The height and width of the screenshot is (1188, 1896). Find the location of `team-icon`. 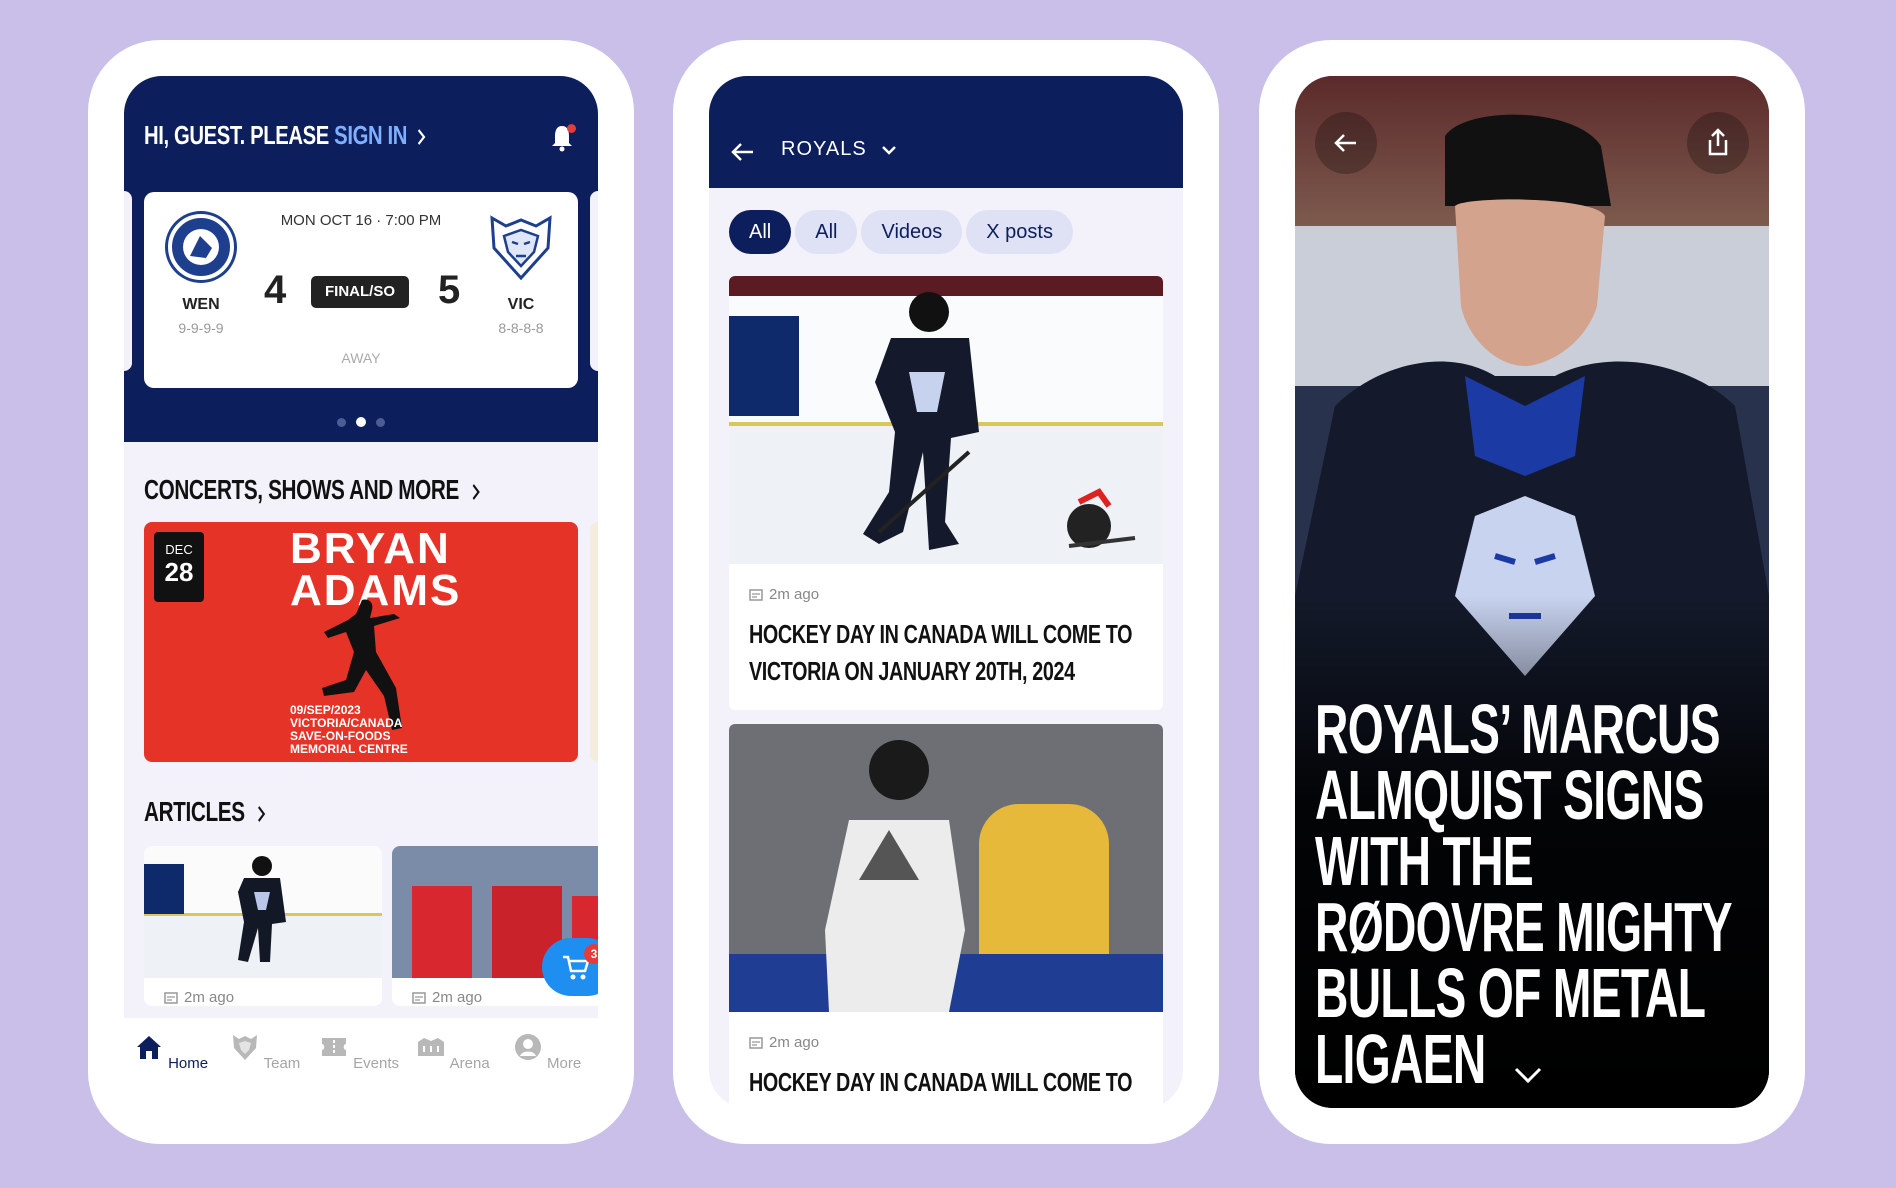

team-icon is located at coordinates (244, 1047).